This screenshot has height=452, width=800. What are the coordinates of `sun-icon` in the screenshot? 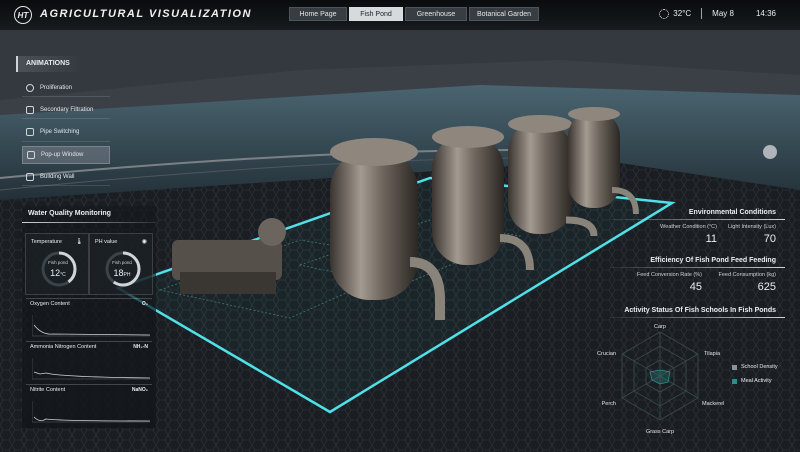 It's located at (664, 13).